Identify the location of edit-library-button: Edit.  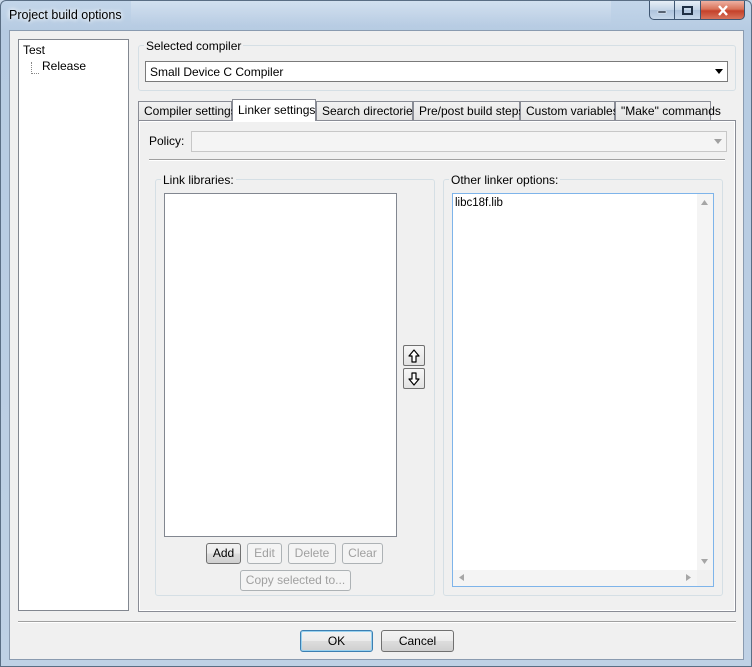
(264, 553).